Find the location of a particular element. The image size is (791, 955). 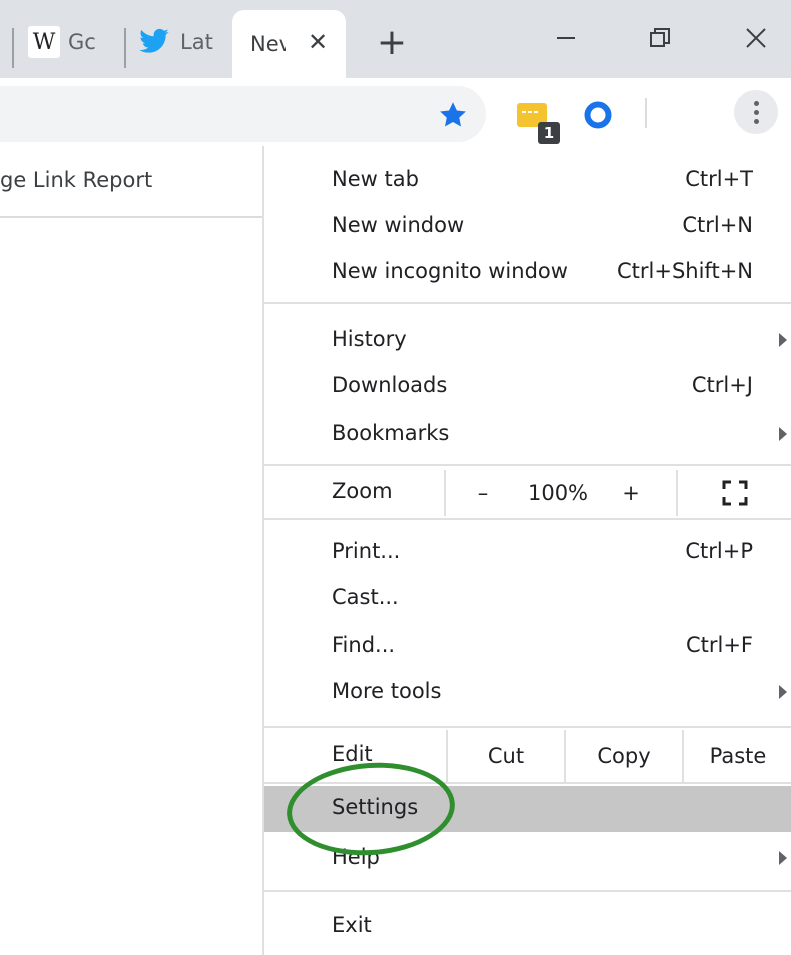

menu-item-print: Print... Ctrl+P is located at coordinates (527, 553).